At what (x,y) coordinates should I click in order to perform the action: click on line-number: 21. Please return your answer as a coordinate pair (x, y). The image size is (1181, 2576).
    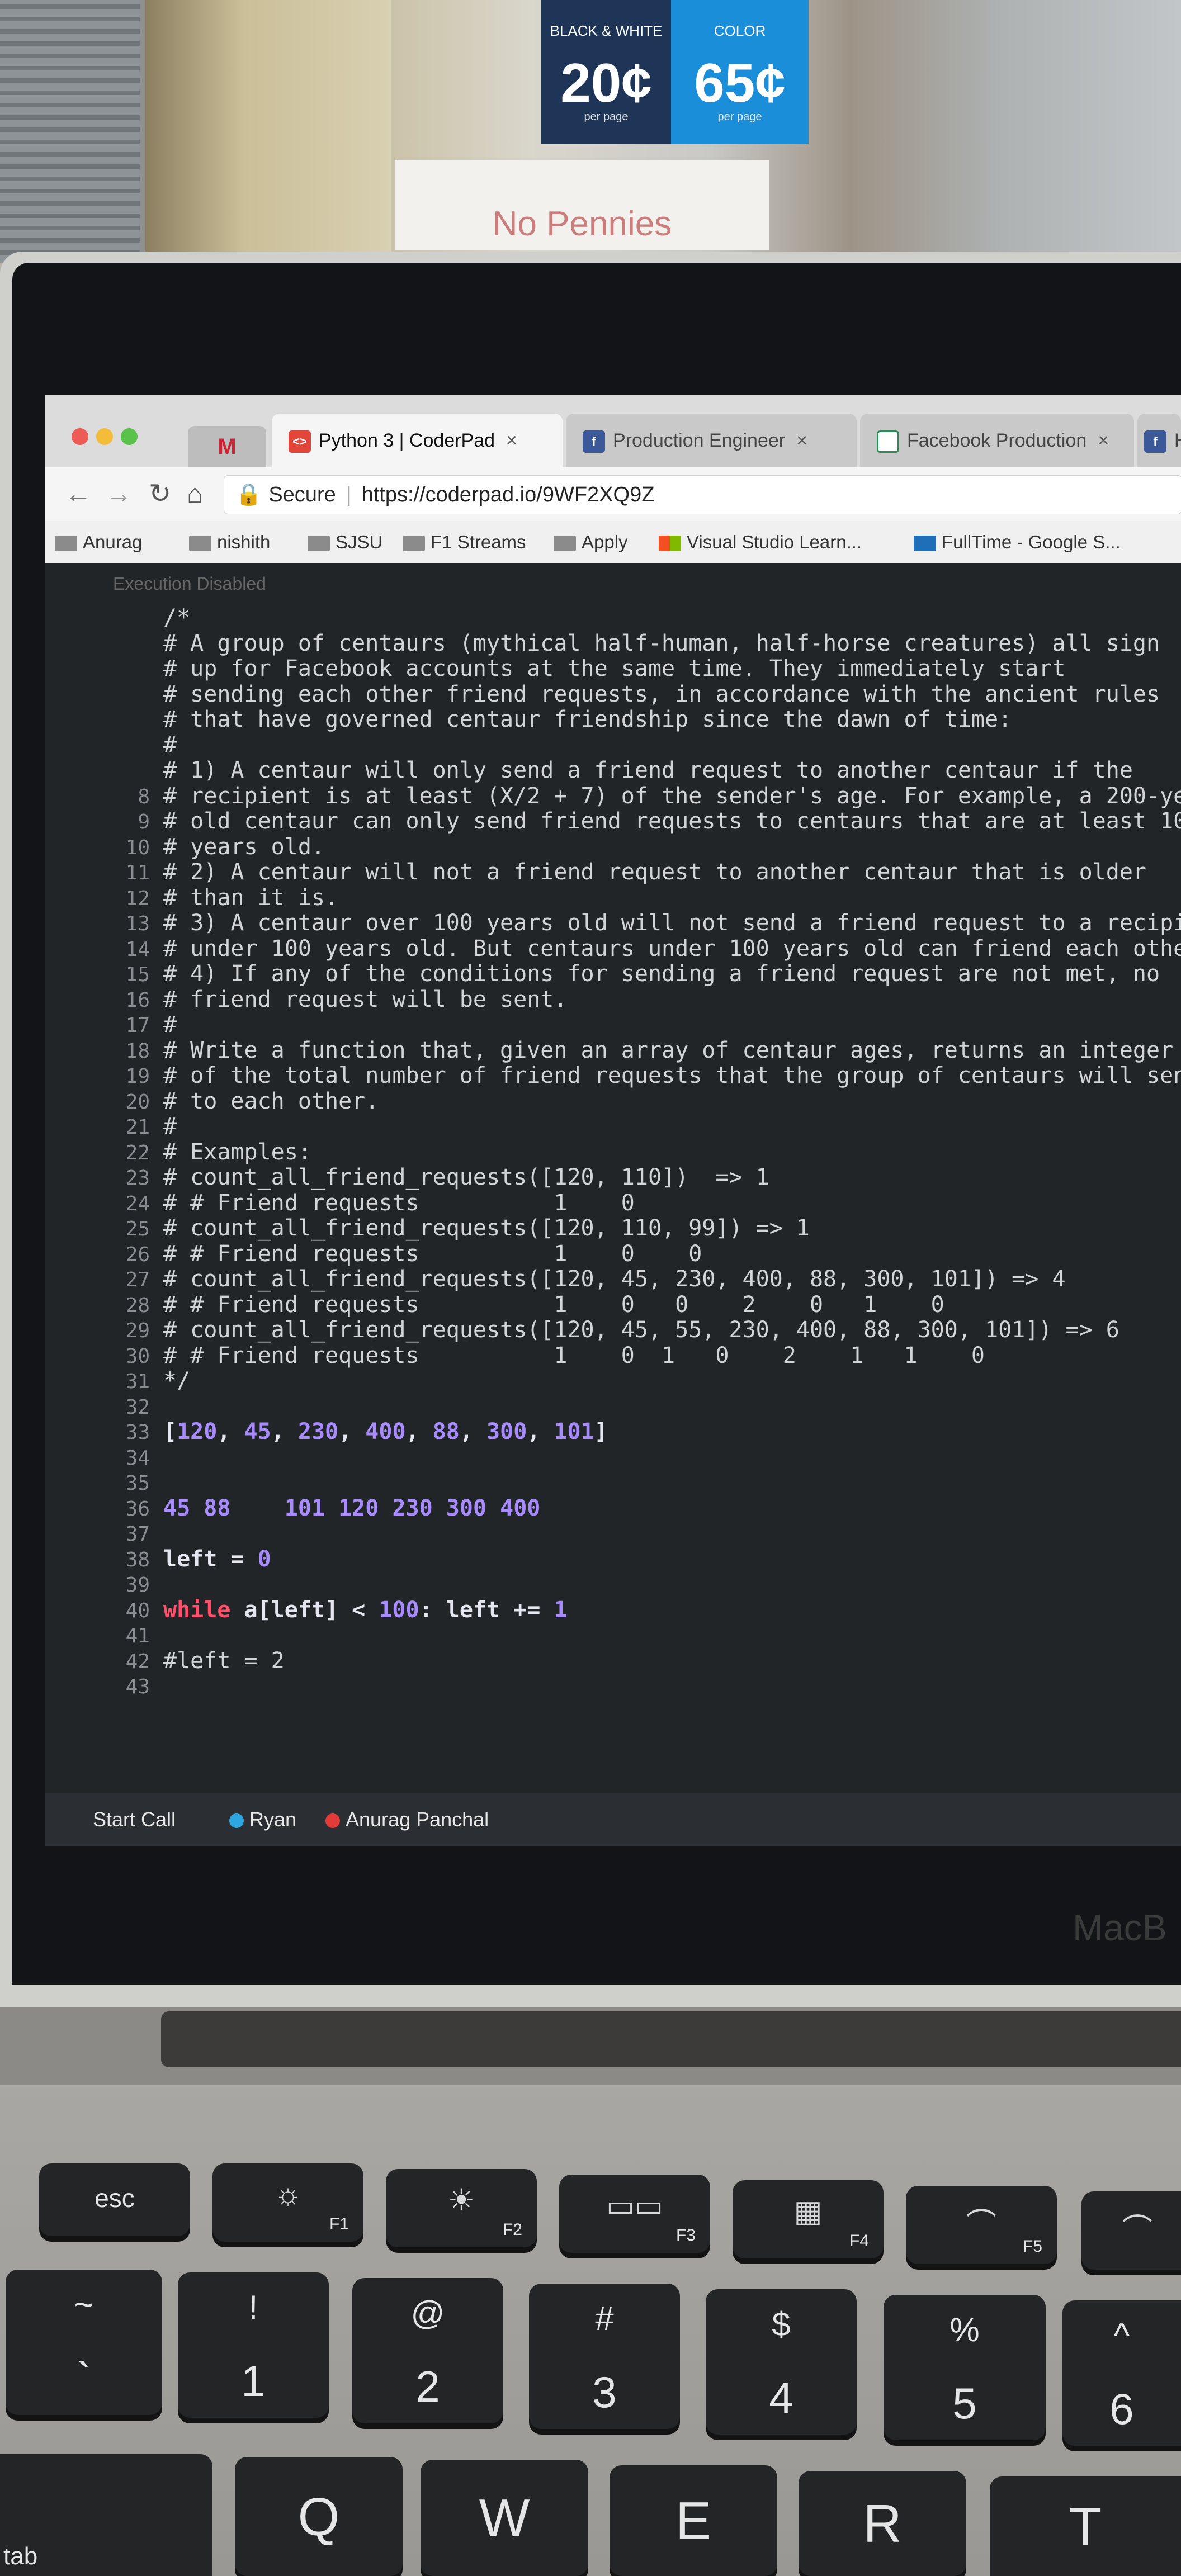
    Looking at the image, I should click on (137, 1127).